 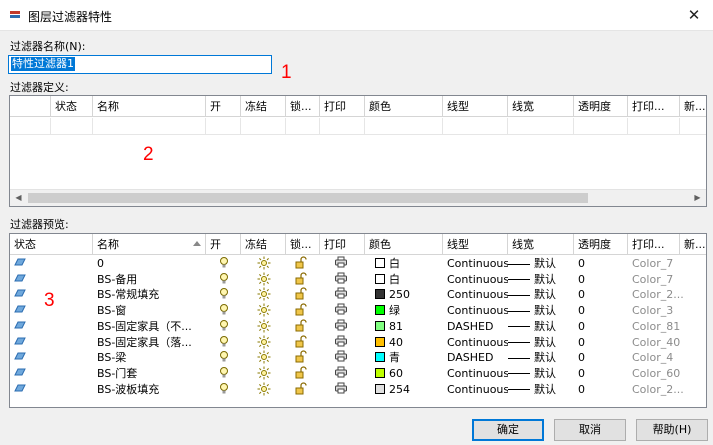 What do you see at coordinates (672, 430) in the screenshot?
I see `help-button: 帮助(H)` at bounding box center [672, 430].